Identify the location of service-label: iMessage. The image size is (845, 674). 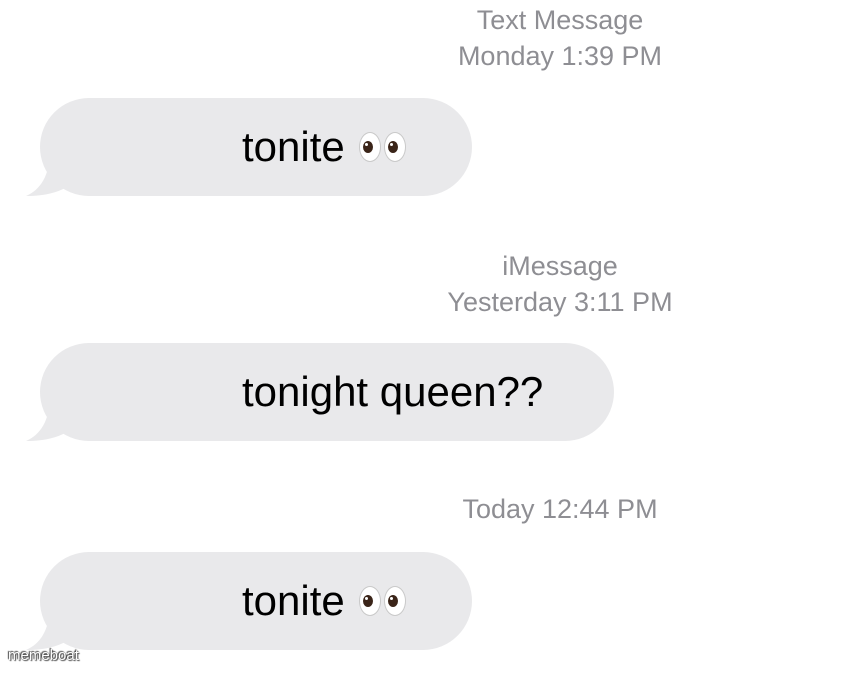
(560, 266).